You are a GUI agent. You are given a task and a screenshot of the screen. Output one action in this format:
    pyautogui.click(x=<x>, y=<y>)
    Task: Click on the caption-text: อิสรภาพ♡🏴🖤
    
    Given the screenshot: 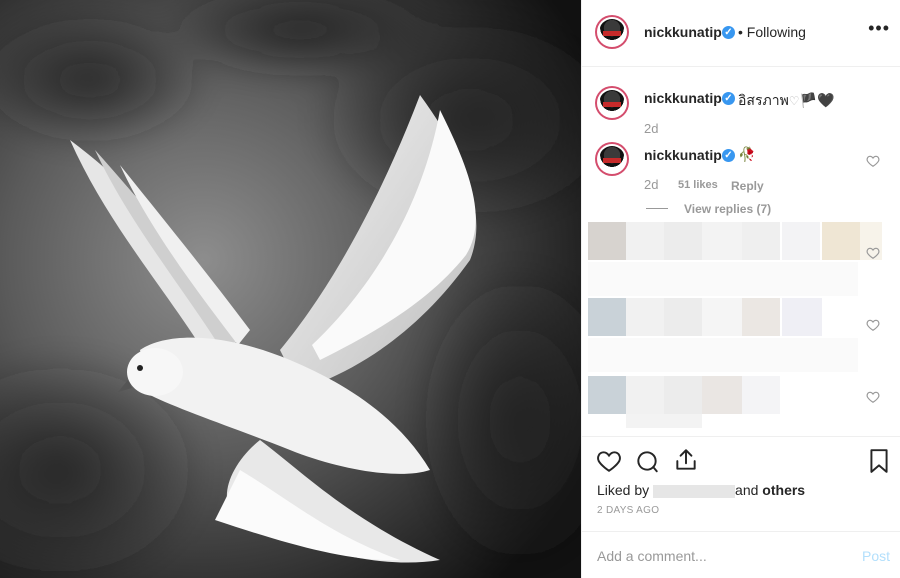 What is the action you would take?
    pyautogui.click(x=786, y=100)
    